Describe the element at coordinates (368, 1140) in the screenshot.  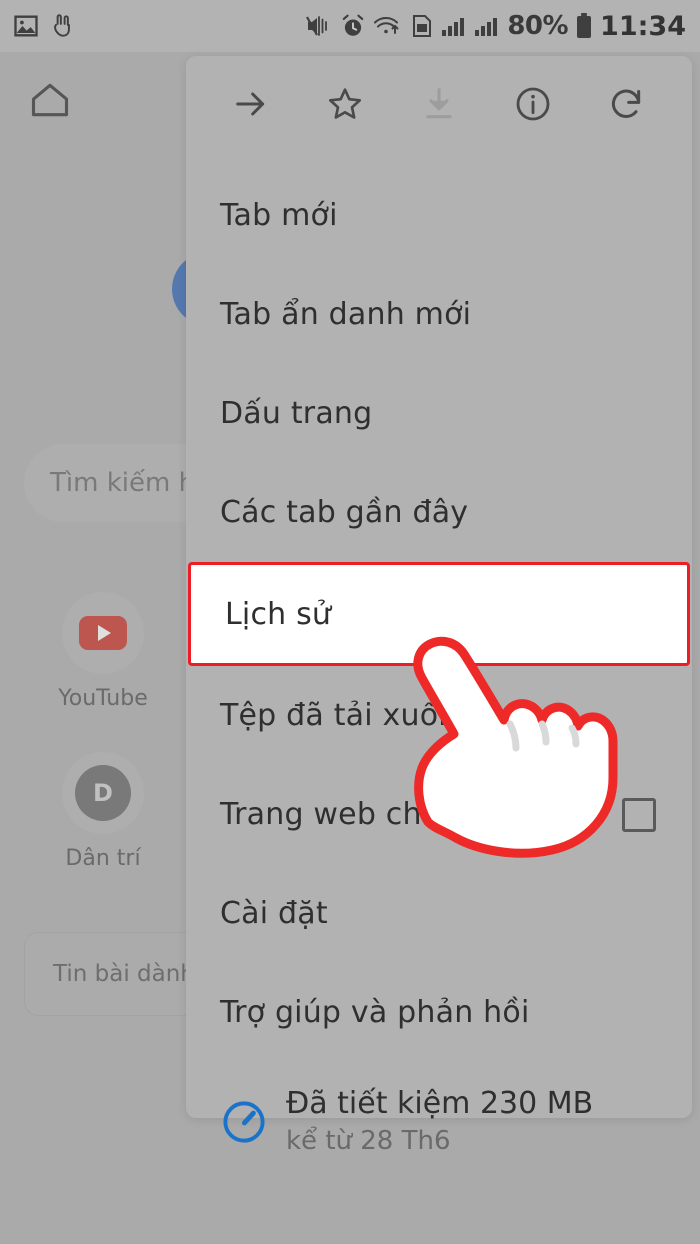
I see `data-saver-subtitle: kể từ 28 Th6` at that location.